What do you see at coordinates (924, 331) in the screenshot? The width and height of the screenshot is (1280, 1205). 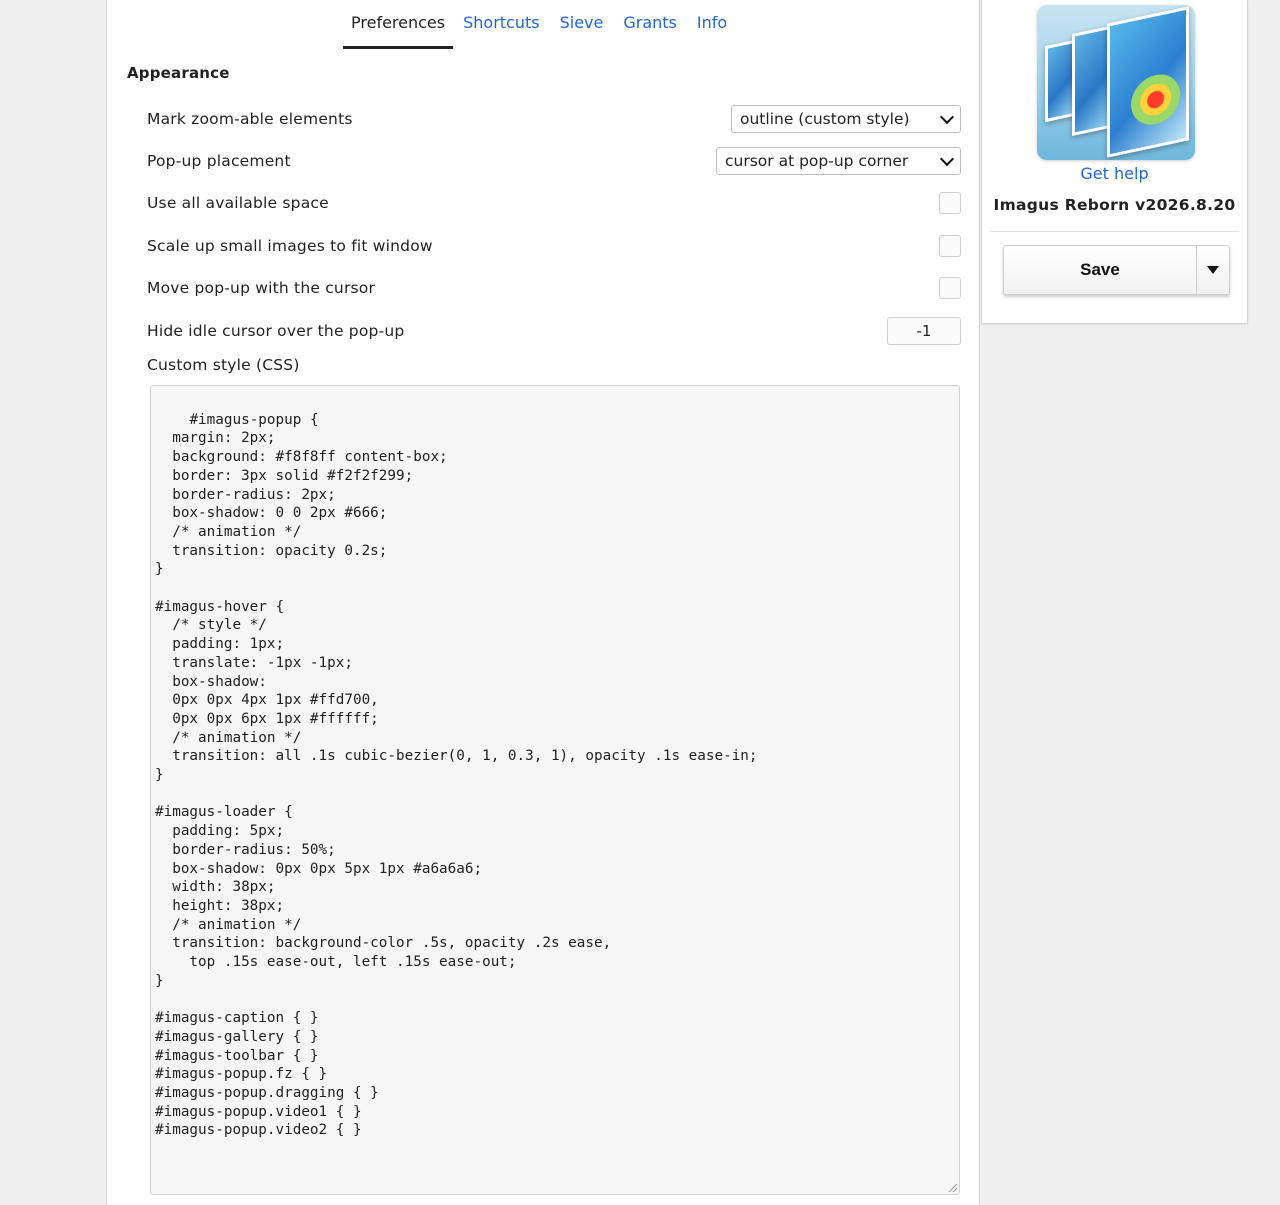 I see `hide-cursor-input: -1` at bounding box center [924, 331].